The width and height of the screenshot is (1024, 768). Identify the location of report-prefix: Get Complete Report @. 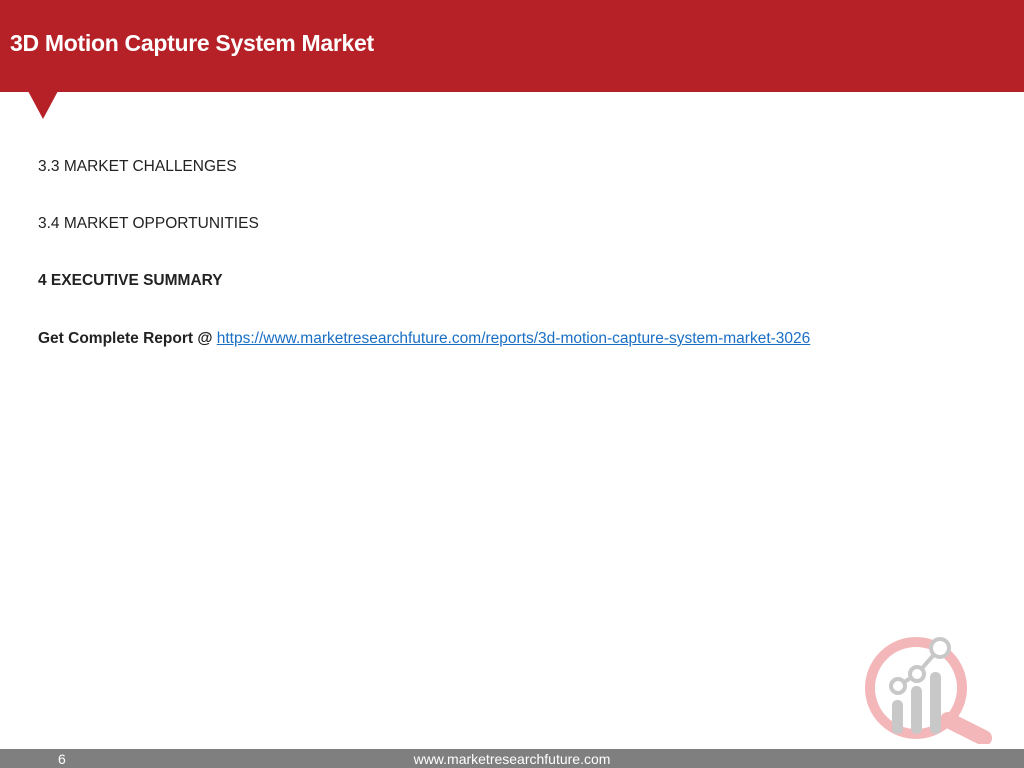
(125, 338).